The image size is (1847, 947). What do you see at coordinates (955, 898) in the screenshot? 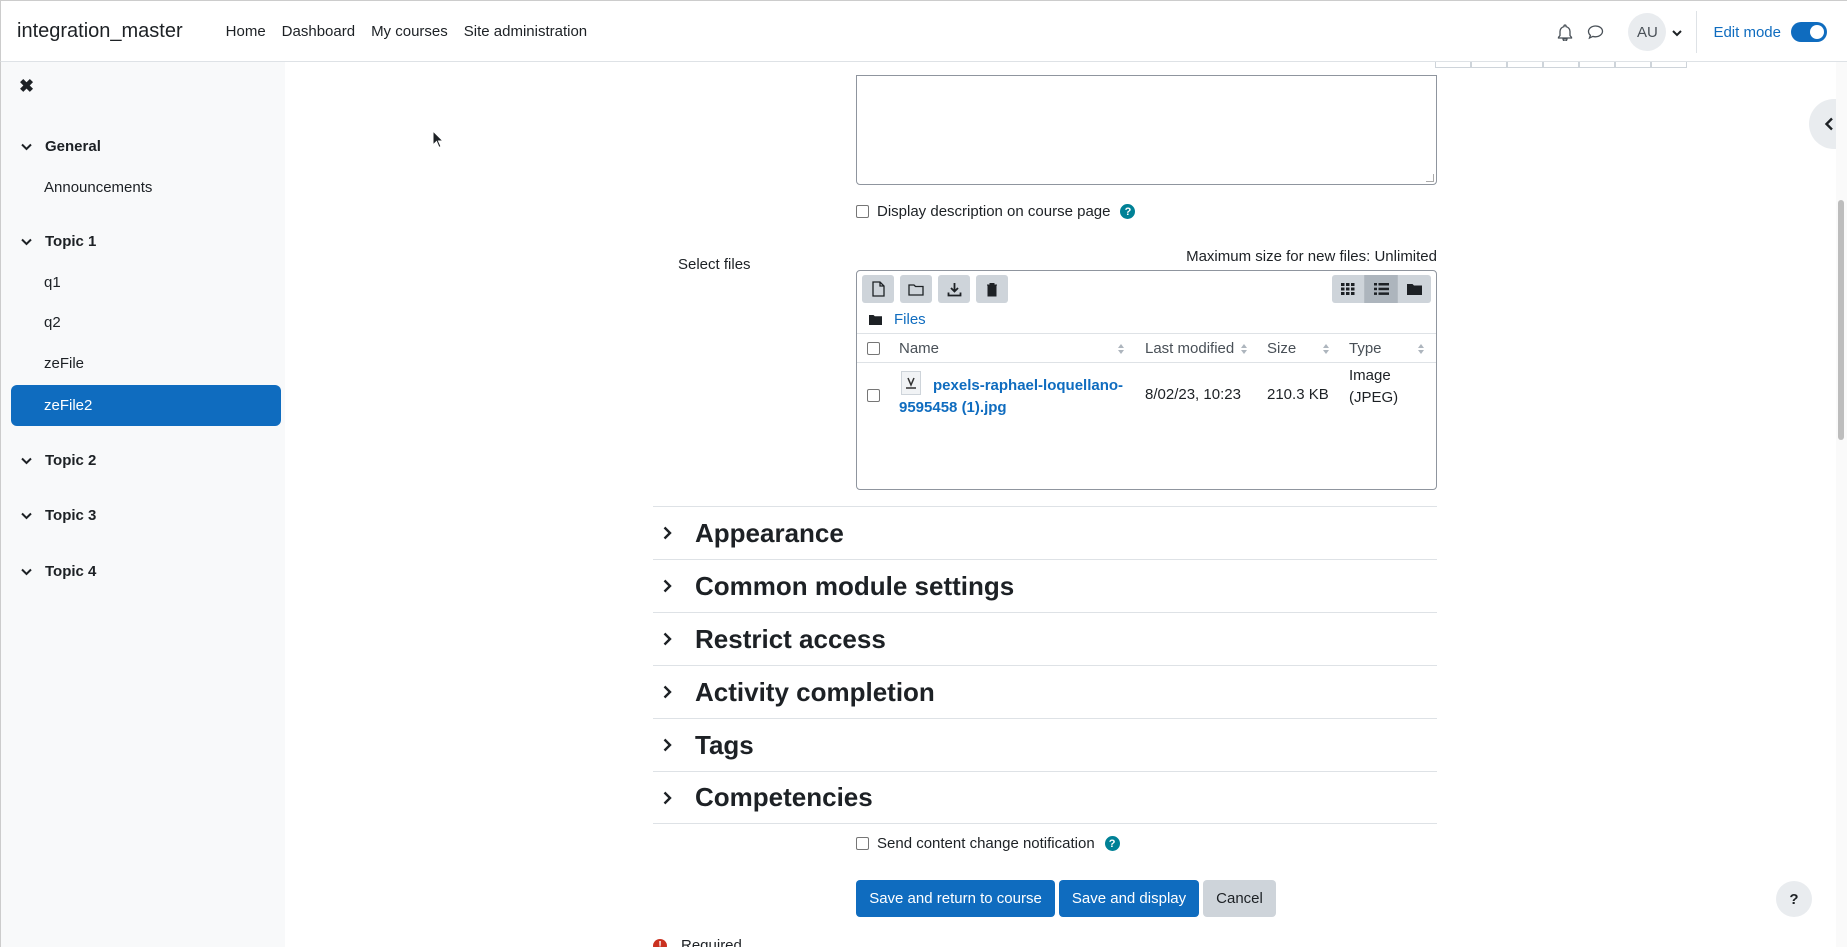
I see `save-and-return-button: Save and return to course` at bounding box center [955, 898].